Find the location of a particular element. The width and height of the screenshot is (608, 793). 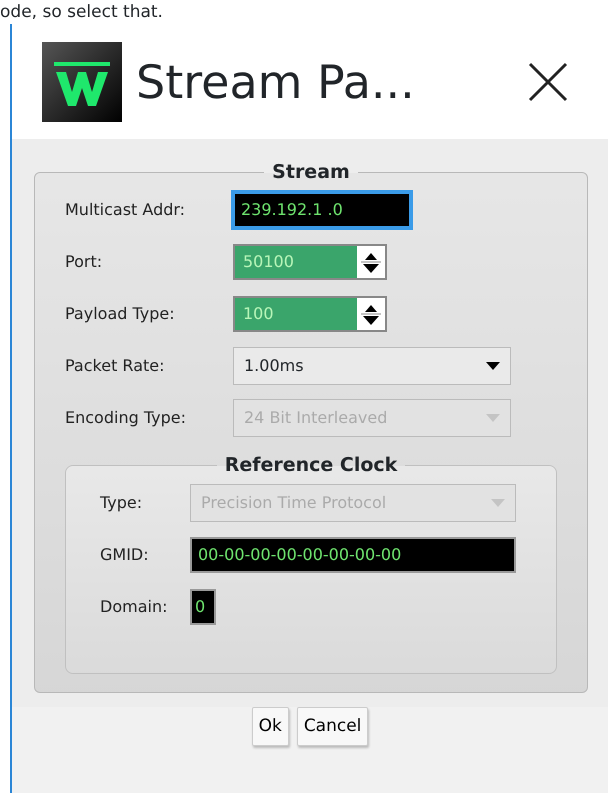

body-text: ode, so select that. is located at coordinates (81, 12).